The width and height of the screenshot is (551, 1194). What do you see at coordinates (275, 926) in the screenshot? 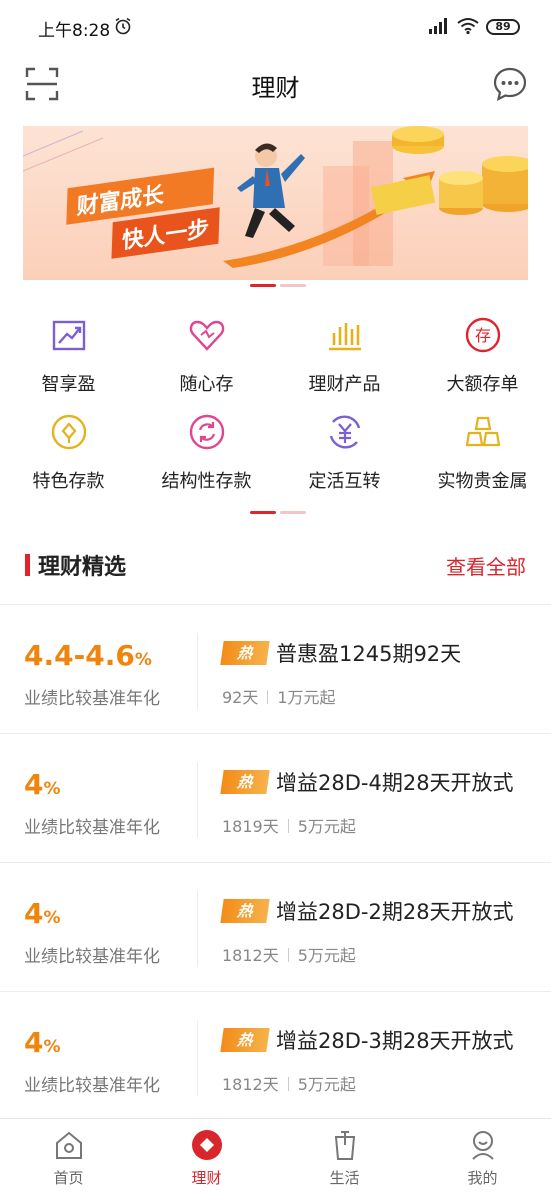
I see `product-row: 4% 业绩比较基准年化 热 增益28D-2期28天开放式 1812天 5万元起` at bounding box center [275, 926].